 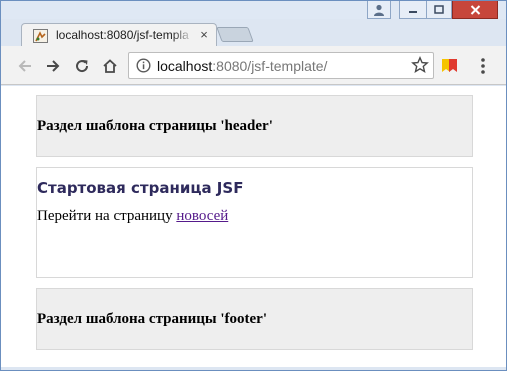 I want to click on url-text: localhost:8080/jsf-template/, so click(x=242, y=66).